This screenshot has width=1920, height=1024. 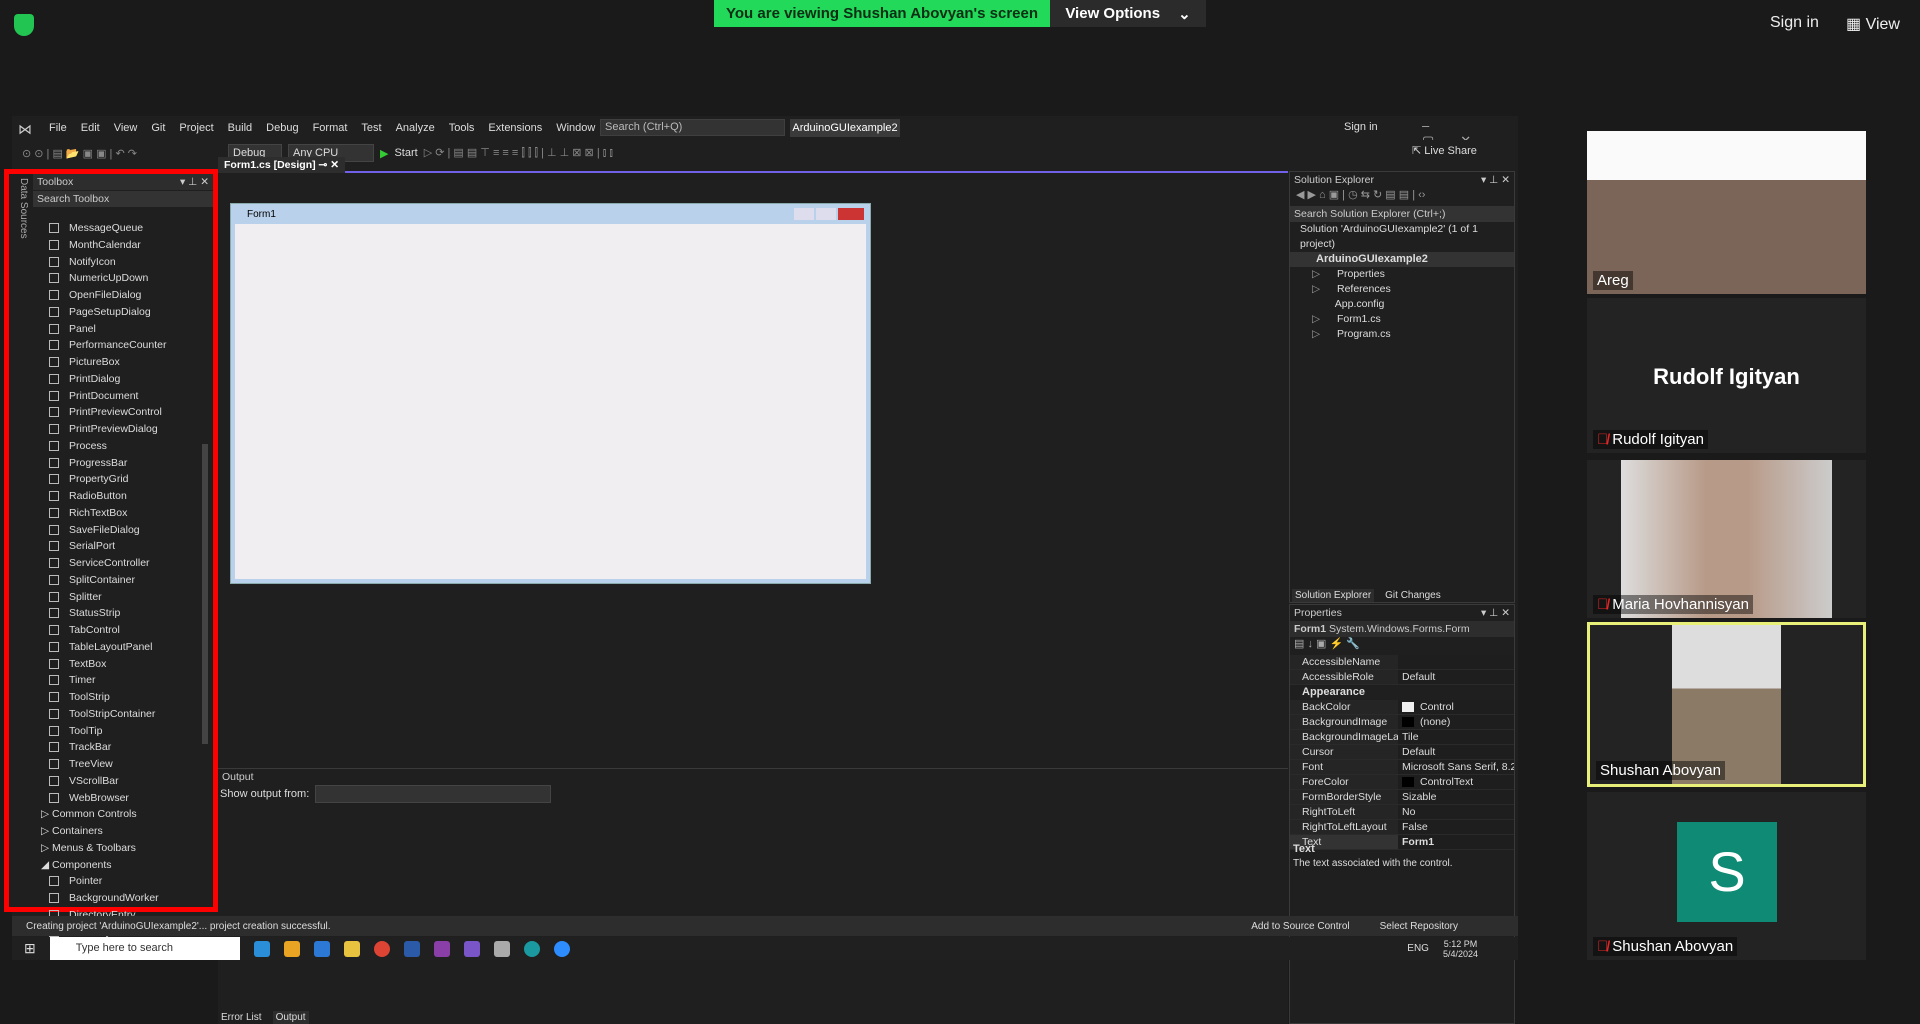 I want to click on tab-form1-design: Form1.cs [Design] ⊸ ✕, so click(x=282, y=165).